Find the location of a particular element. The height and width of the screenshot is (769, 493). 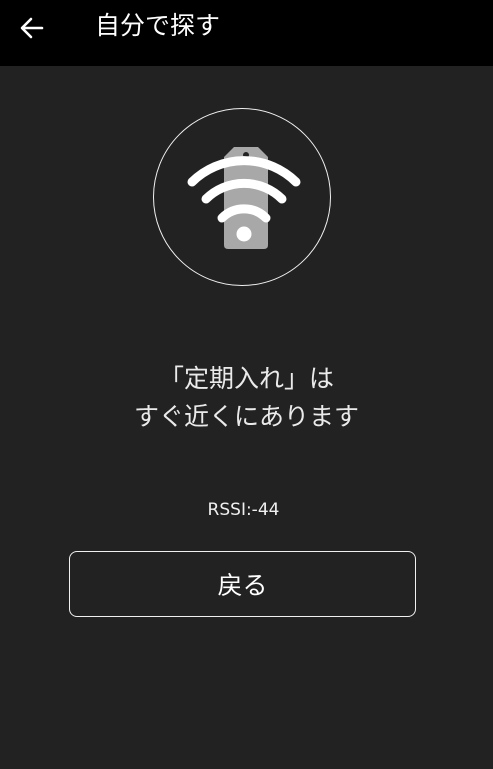

proximity-message: 「定期入れ」は すぐ近くにあります is located at coordinates (246, 398).